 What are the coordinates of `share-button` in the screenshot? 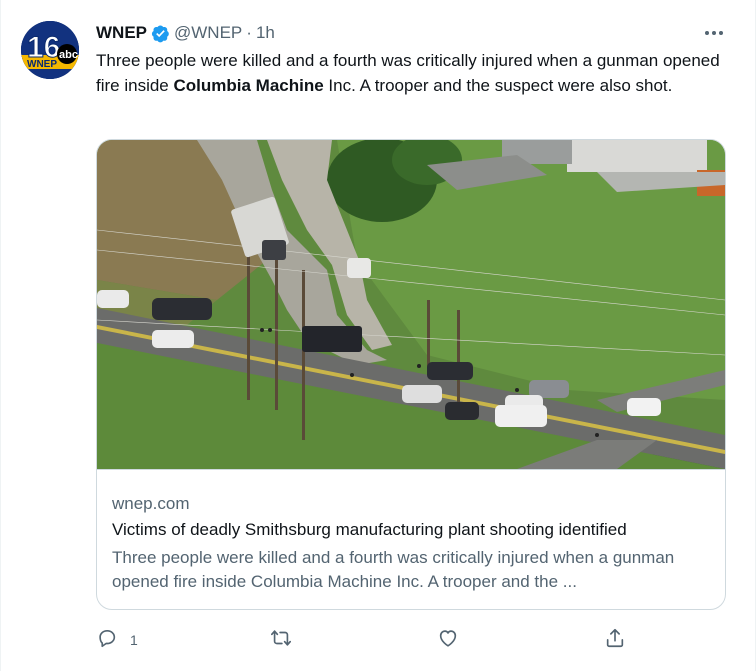 It's located at (615, 640).